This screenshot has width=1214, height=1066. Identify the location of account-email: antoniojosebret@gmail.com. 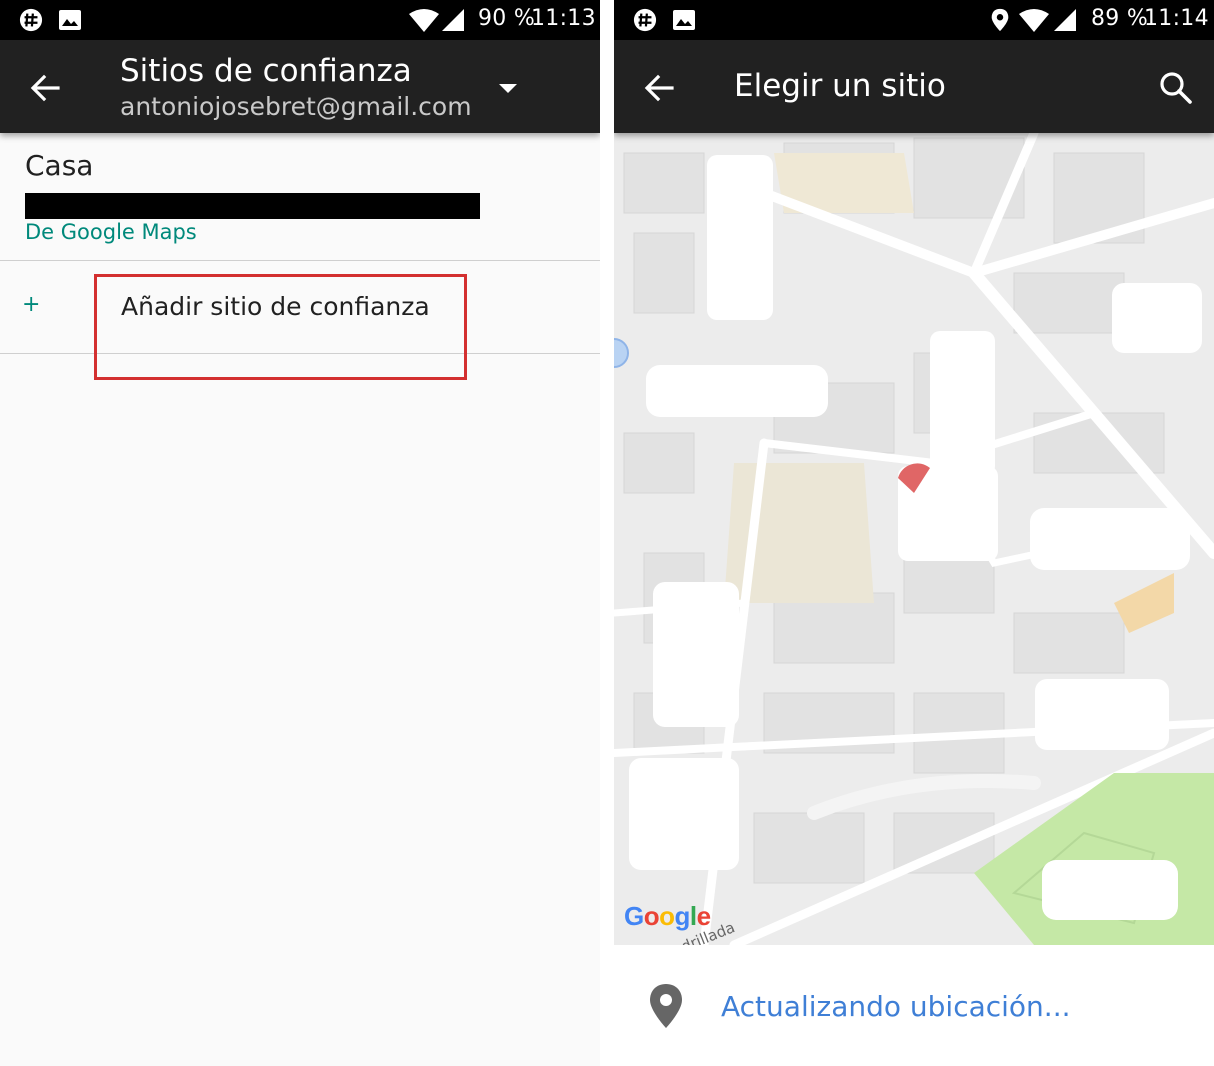
(296, 106).